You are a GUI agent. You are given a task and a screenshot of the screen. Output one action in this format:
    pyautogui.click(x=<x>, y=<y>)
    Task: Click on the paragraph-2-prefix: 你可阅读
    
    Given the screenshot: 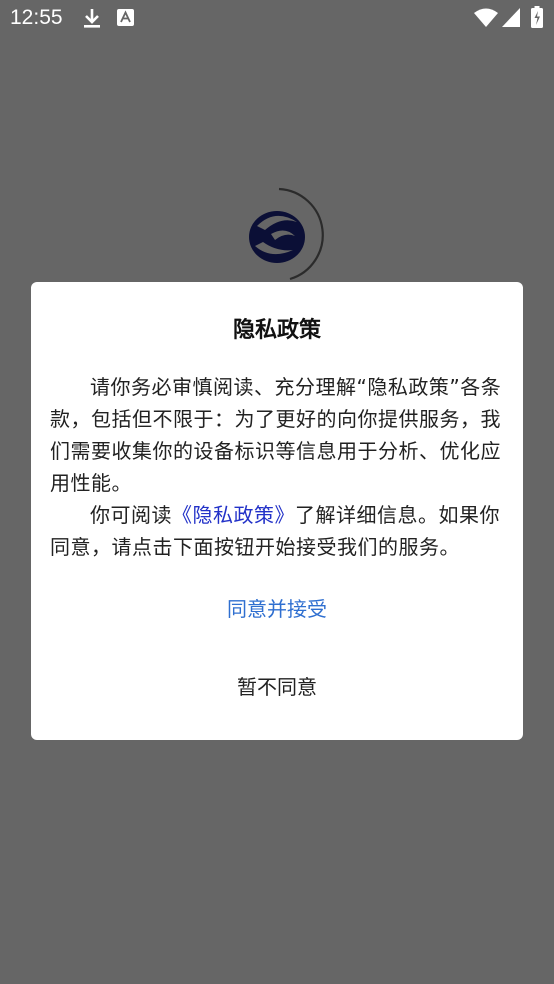 What is the action you would take?
    pyautogui.click(x=131, y=515)
    